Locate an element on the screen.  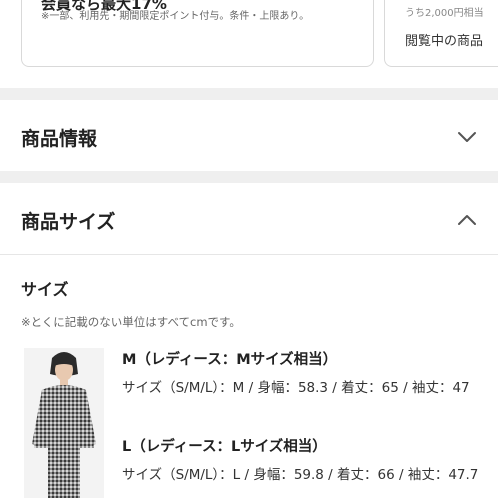
unit-note: ※とくに記載のない単位はすべてcmです。 is located at coordinates (131, 322).